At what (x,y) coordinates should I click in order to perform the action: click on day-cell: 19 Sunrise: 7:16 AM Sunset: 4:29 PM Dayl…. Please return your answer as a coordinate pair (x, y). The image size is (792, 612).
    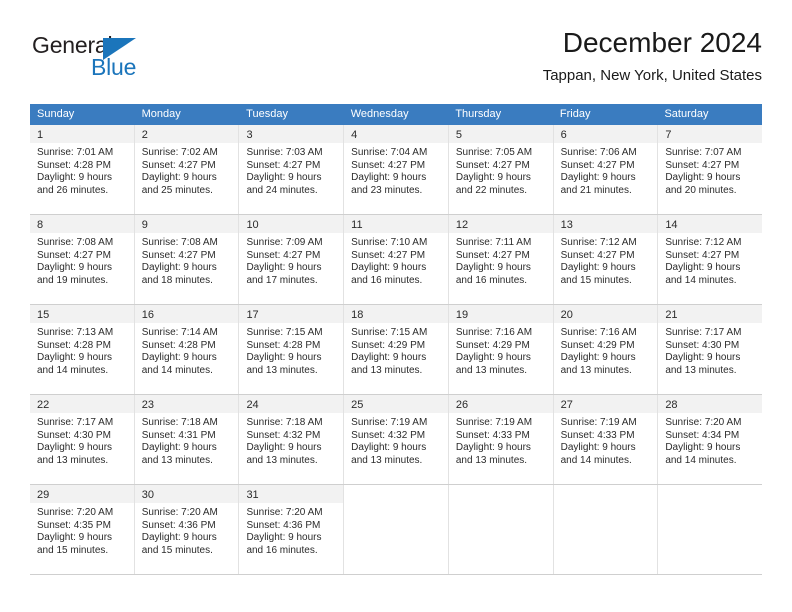
    Looking at the image, I should click on (501, 349).